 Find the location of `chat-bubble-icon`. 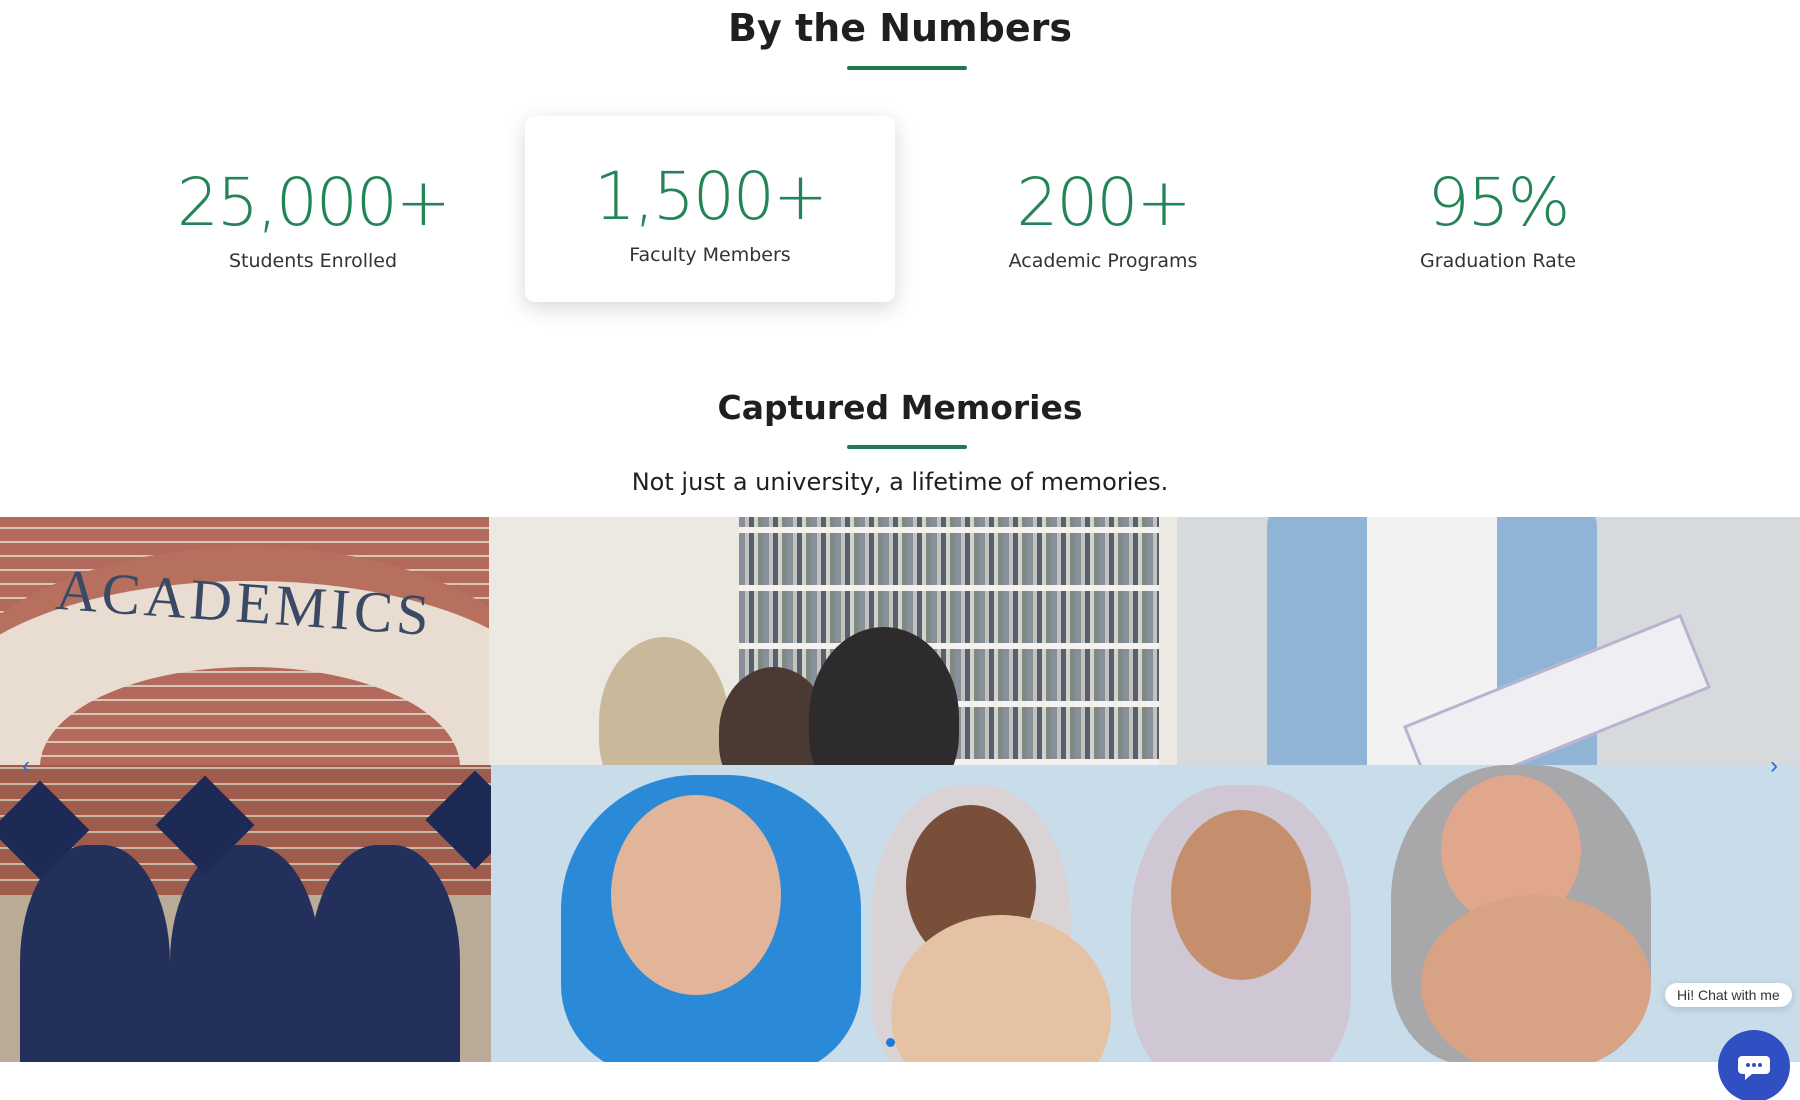

chat-bubble-icon is located at coordinates (1754, 1068).